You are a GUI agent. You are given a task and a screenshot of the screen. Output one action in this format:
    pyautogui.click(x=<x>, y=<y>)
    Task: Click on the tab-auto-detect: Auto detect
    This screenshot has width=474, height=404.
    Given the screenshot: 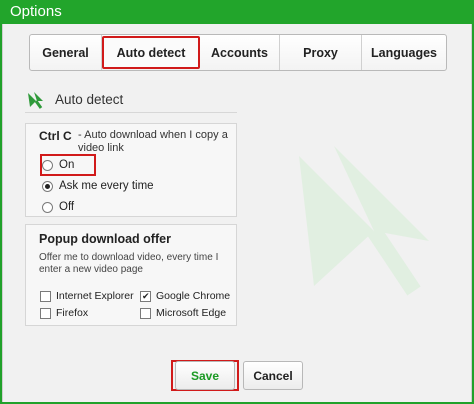 What is the action you would take?
    pyautogui.click(x=151, y=52)
    